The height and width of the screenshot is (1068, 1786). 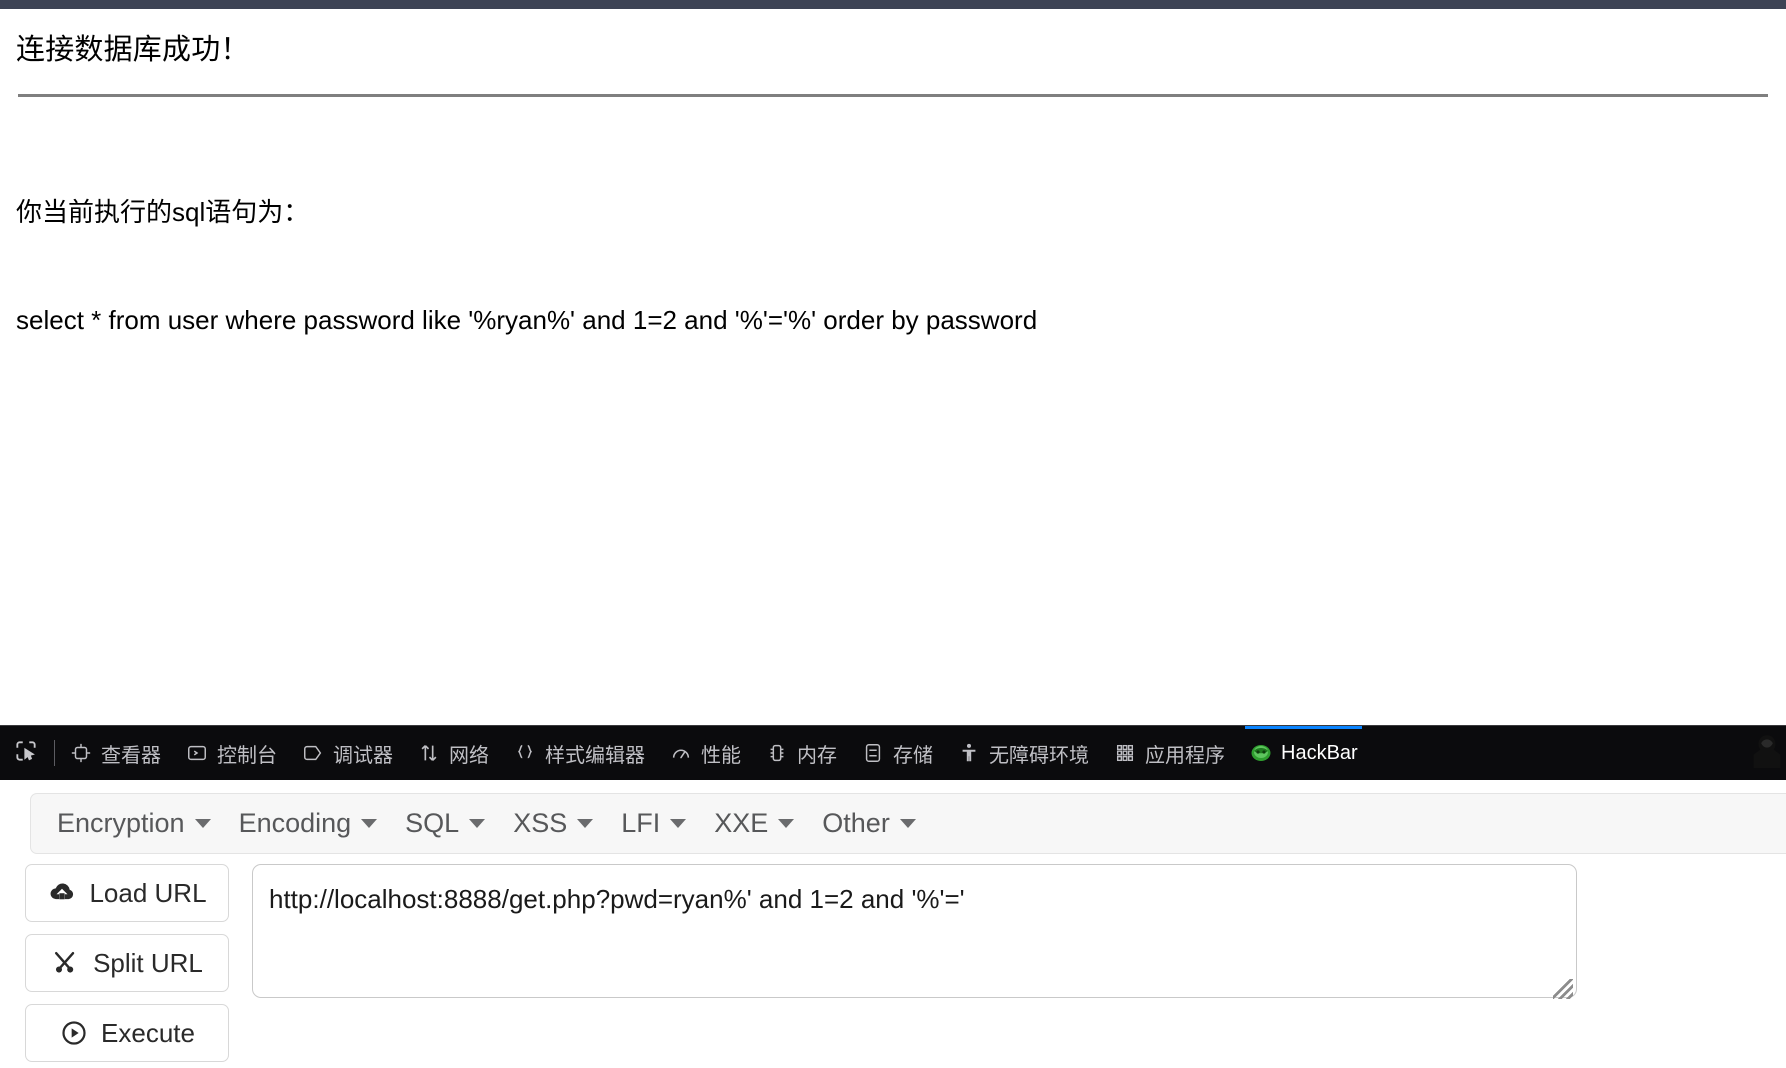 I want to click on storage-icon, so click(x=873, y=753).